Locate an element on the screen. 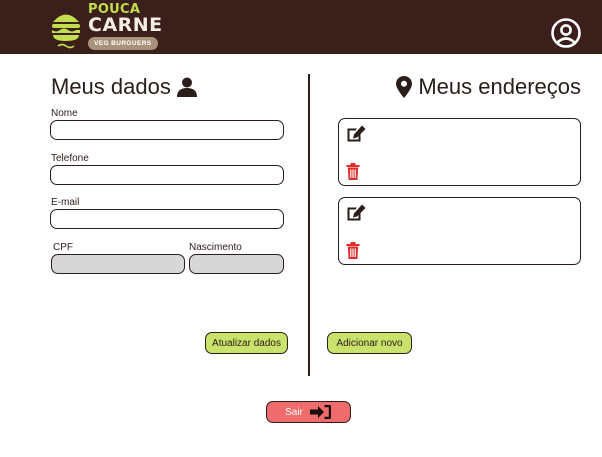  brand-logo: POUCA CARNE VEG BURGUERS is located at coordinates (106, 27).